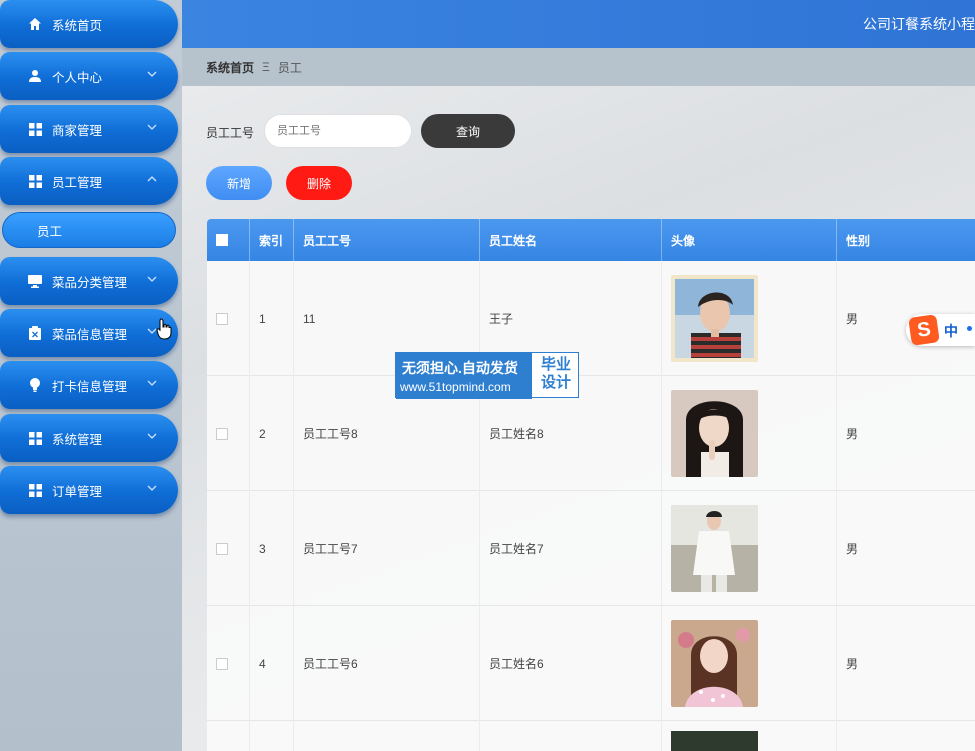  Describe the element at coordinates (940, 330) in the screenshot. I see `ime-toolbar: S 中` at that location.